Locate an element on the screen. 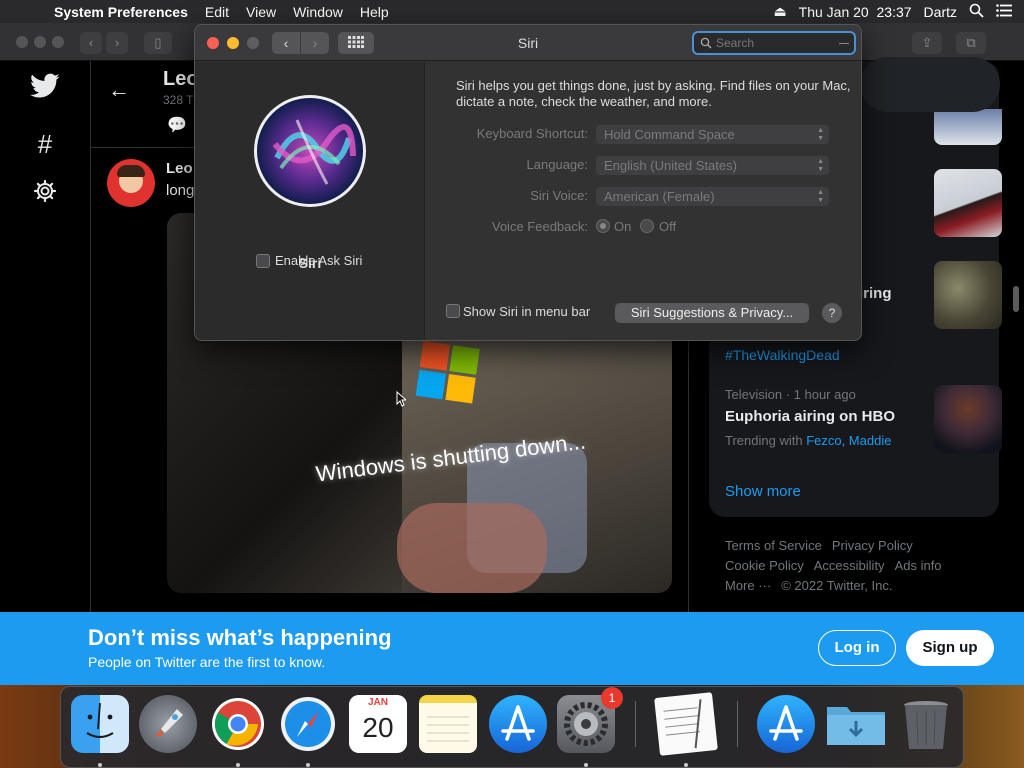  preferences-search-field: Search is located at coordinates (774, 43).